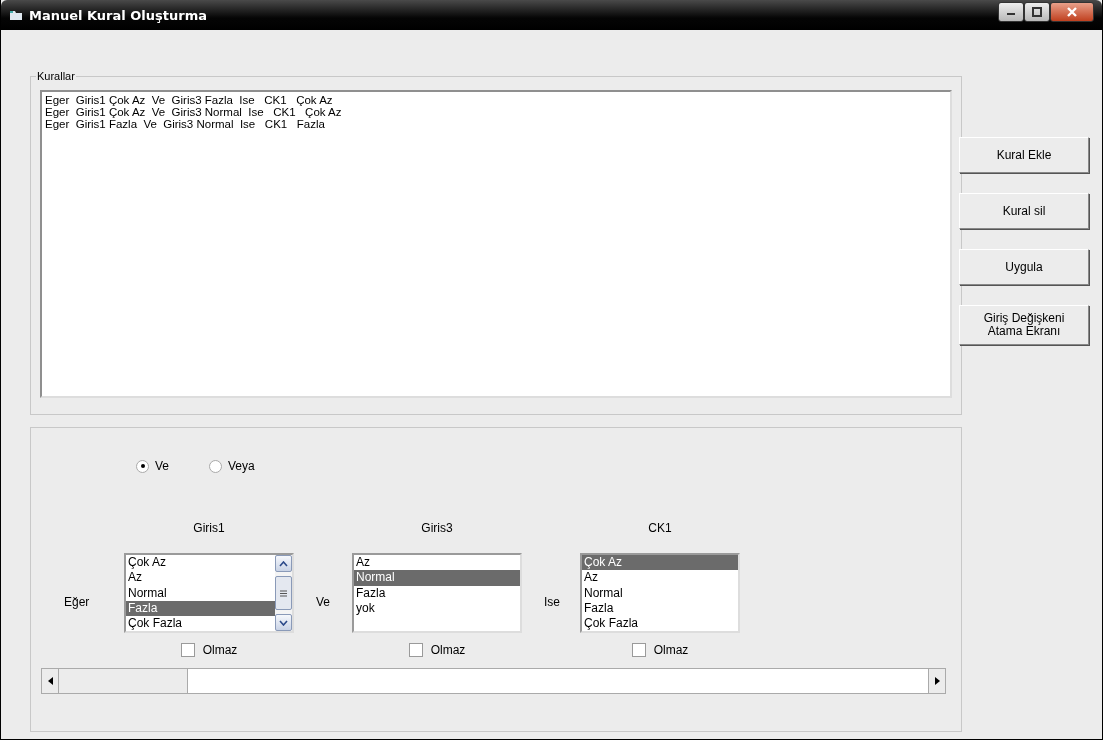 Image resolution: width=1103 pixels, height=740 pixels. I want to click on radio-option: Veya, so click(232, 466).